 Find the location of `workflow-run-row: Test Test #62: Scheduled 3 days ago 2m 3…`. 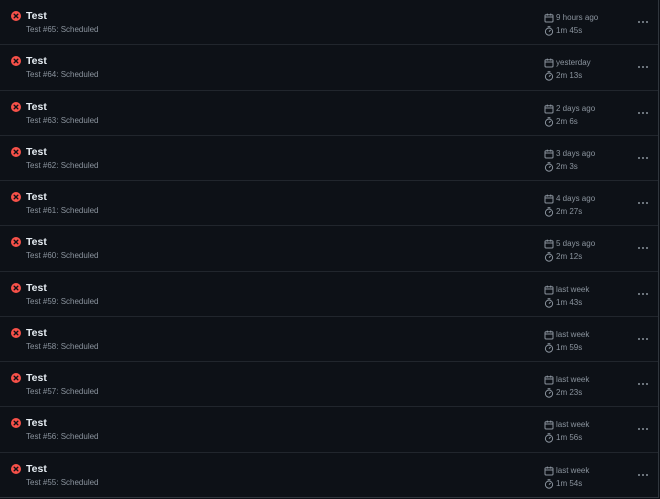

workflow-run-row: Test Test #62: Scheduled 3 days ago 2m 3… is located at coordinates (329, 159).